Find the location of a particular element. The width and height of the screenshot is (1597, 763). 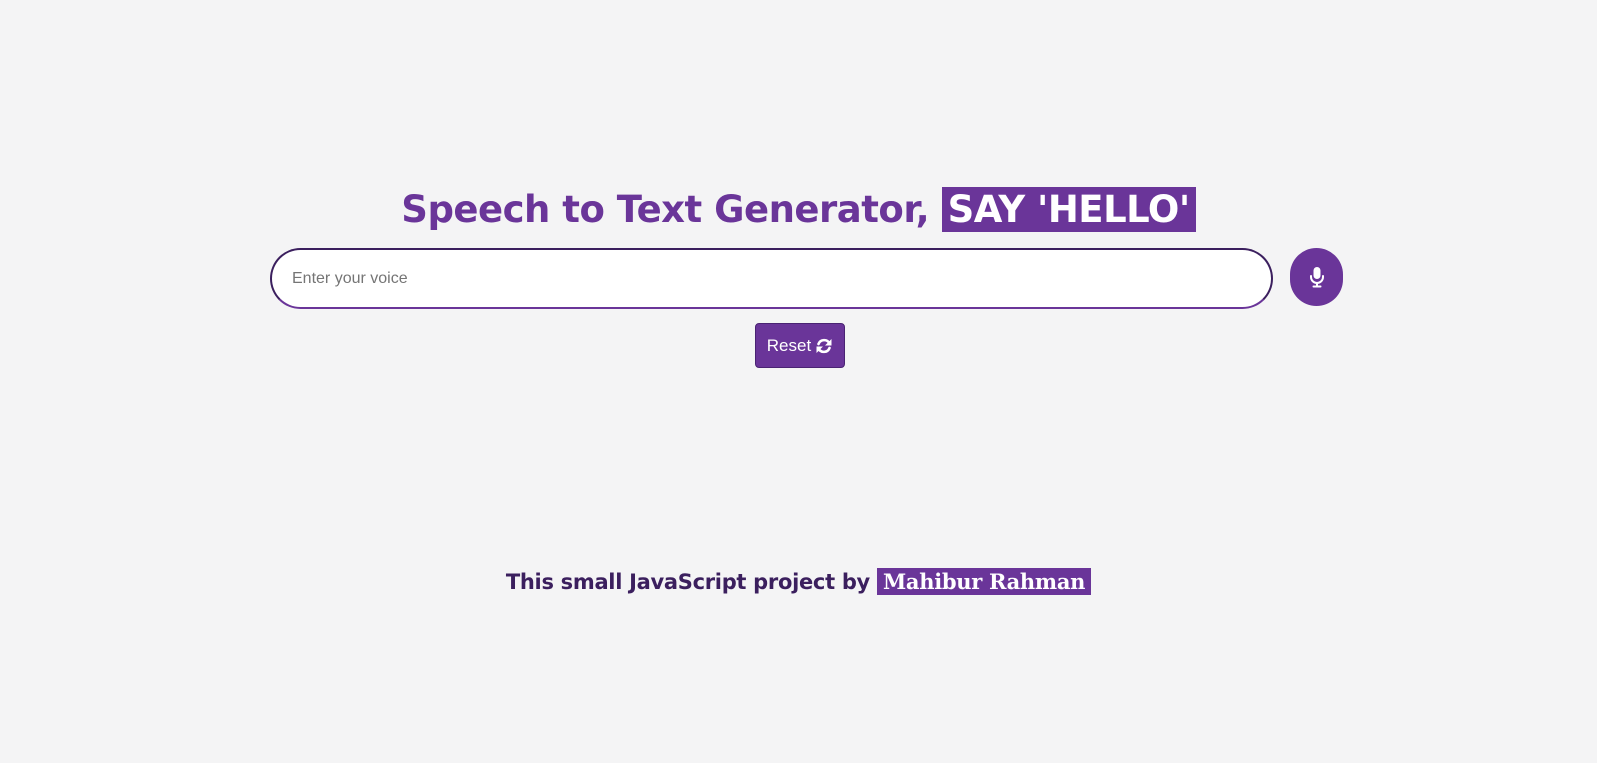

microphone-button is located at coordinates (1316, 277).